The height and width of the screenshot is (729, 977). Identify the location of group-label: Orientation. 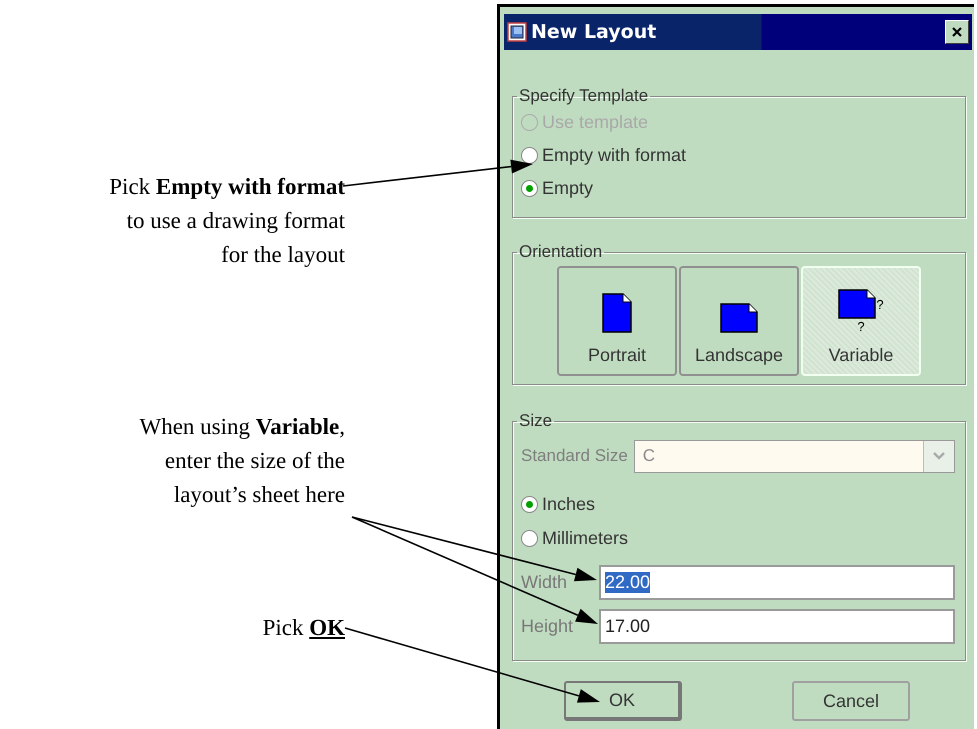
(561, 252).